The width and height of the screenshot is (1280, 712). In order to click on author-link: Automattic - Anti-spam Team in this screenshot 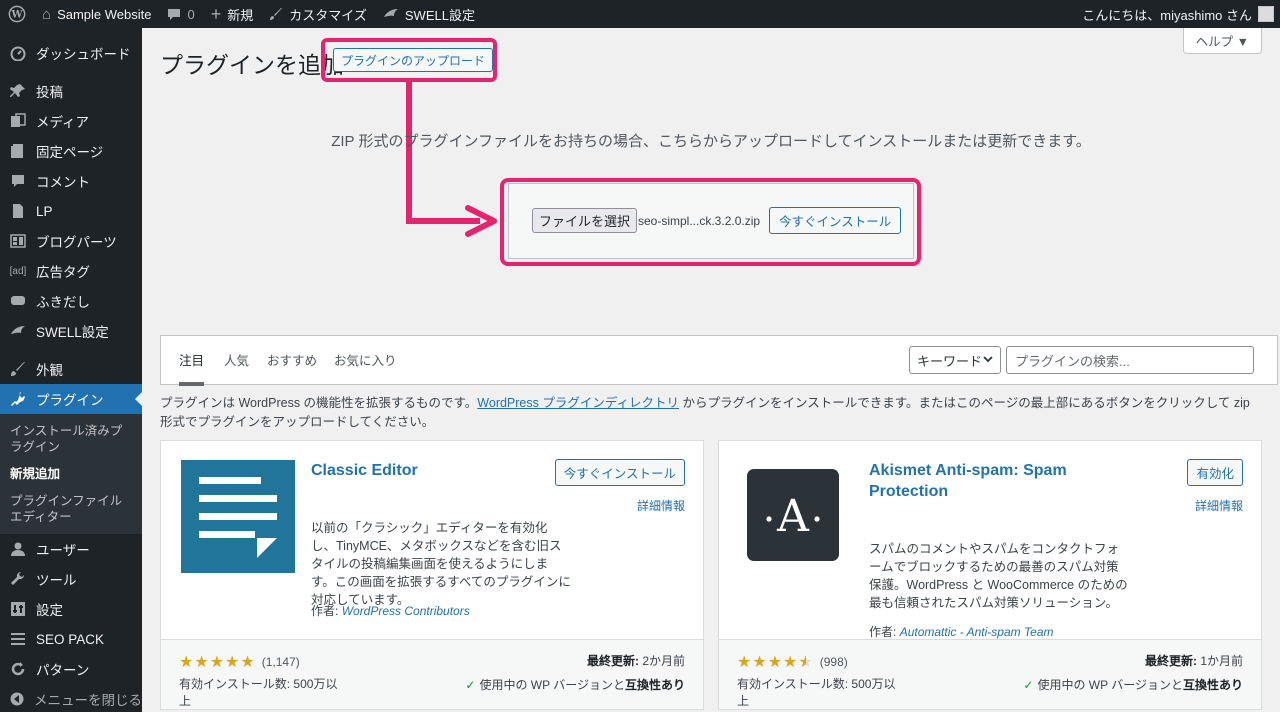, I will do `click(977, 632)`.